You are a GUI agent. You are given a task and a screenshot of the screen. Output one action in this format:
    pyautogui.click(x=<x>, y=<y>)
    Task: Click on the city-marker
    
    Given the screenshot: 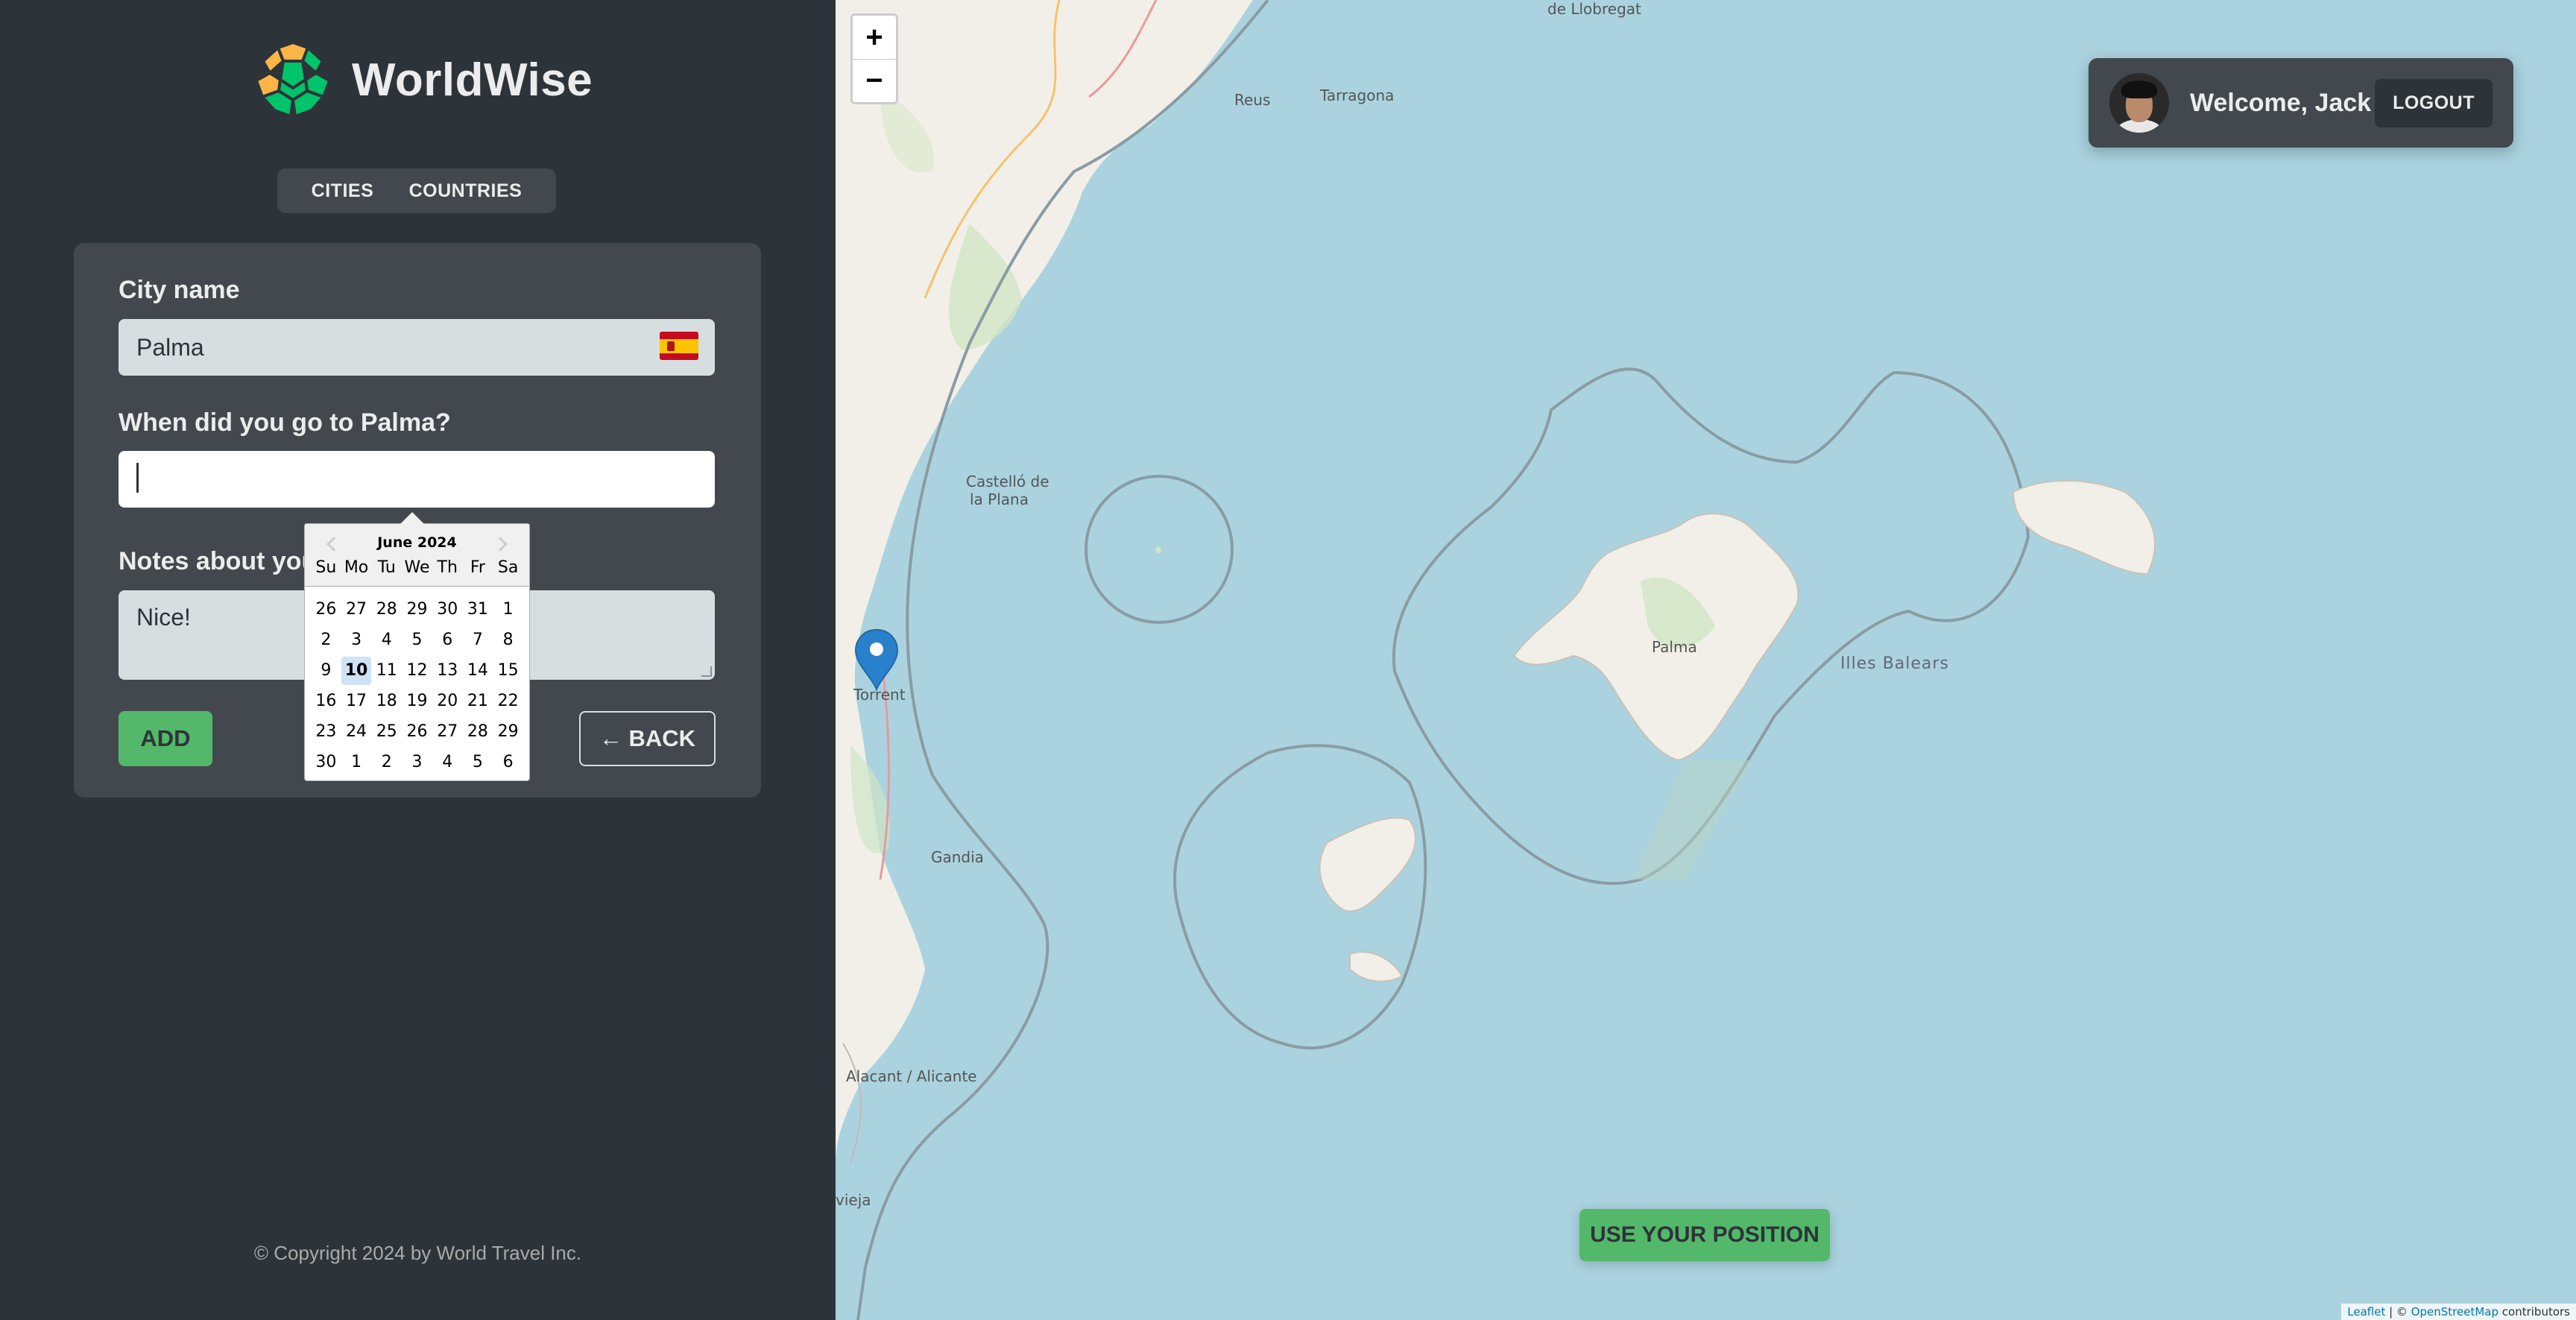 What is the action you would take?
    pyautogui.click(x=876, y=660)
    